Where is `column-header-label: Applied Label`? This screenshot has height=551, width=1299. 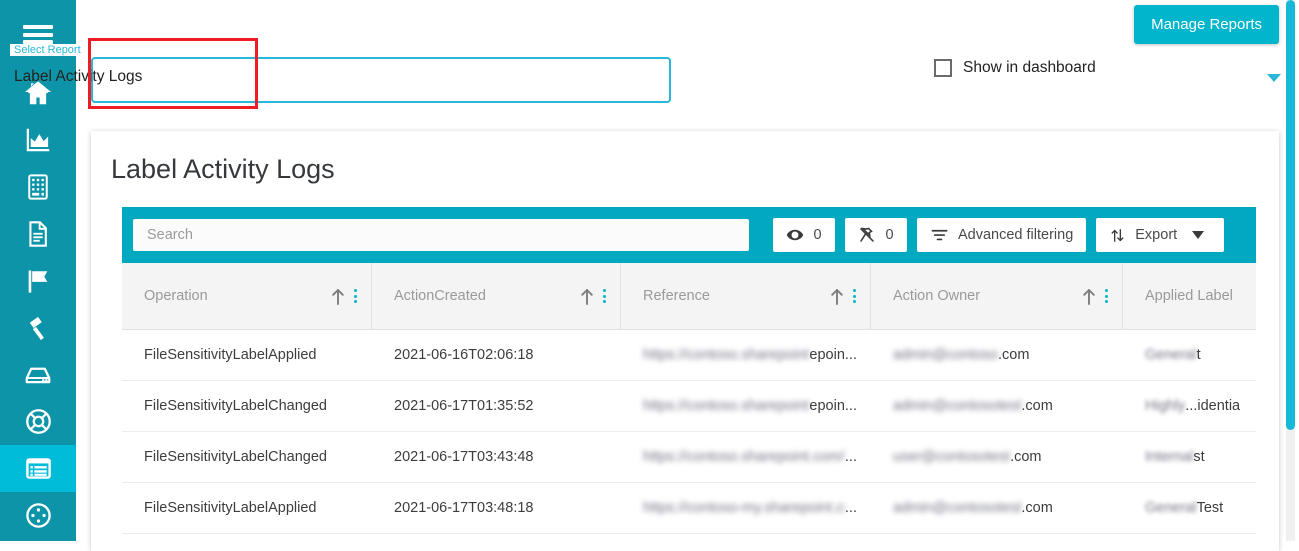 column-header-label: Applied Label is located at coordinates (1189, 296).